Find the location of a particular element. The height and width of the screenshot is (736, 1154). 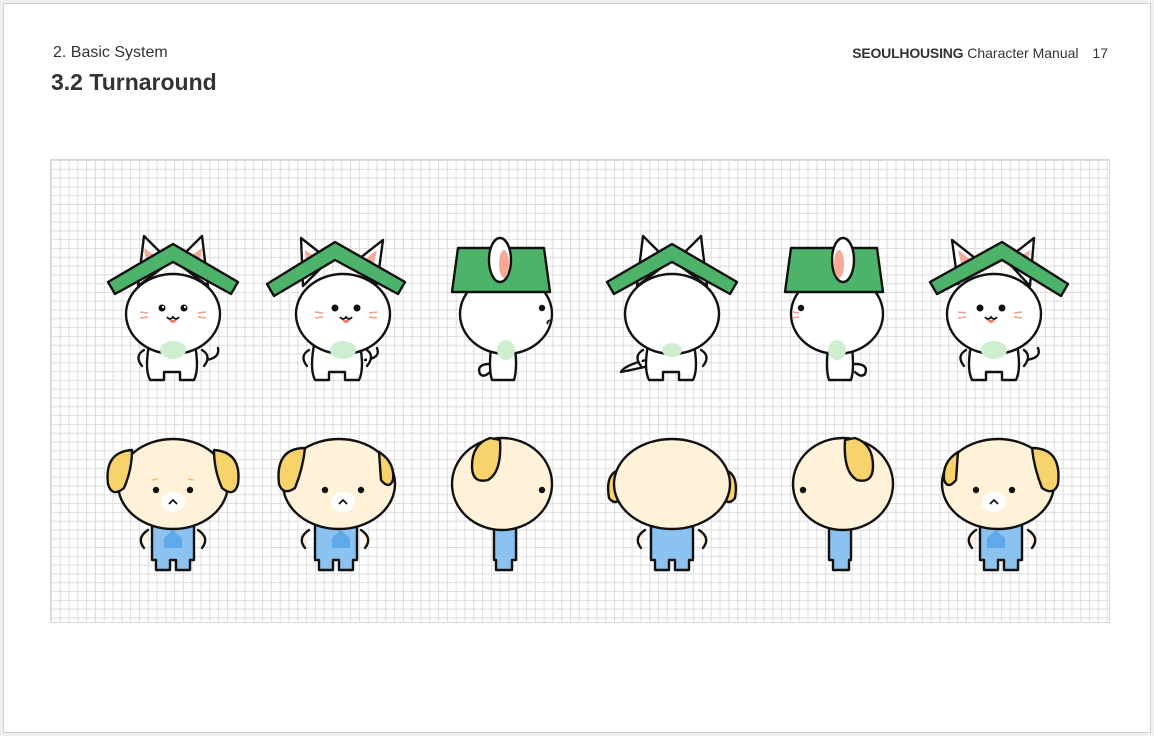

cat-front-view is located at coordinates (173, 313).